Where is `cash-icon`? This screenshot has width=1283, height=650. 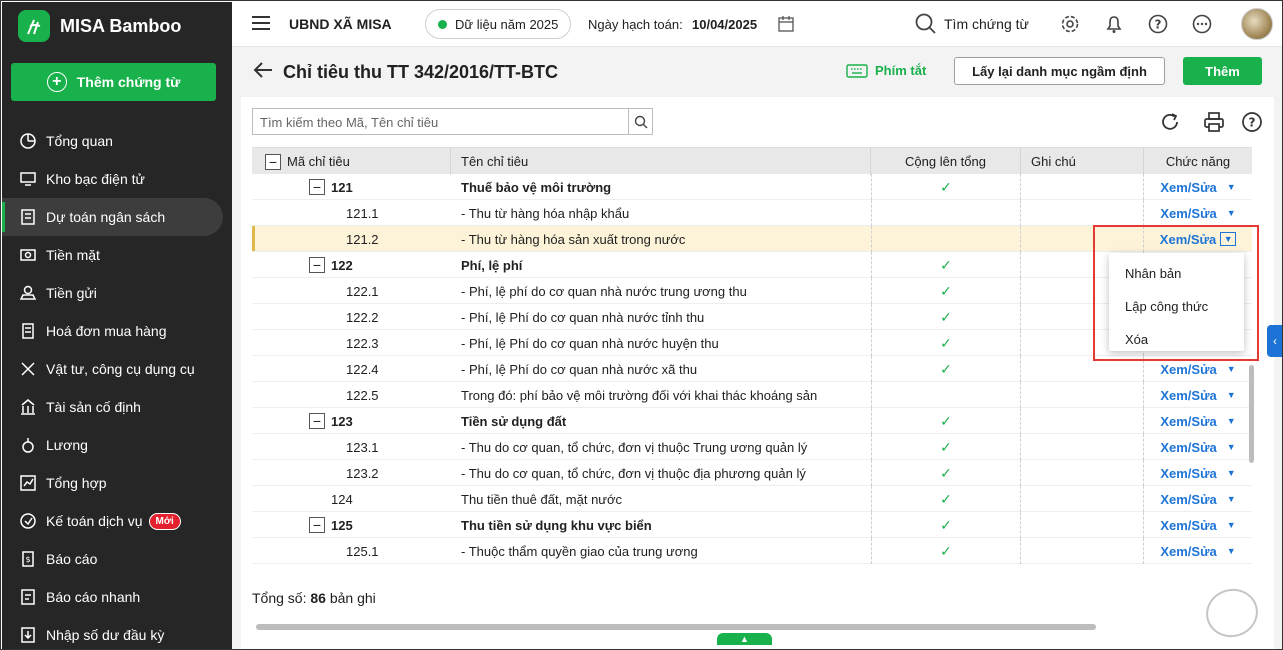
cash-icon is located at coordinates (28, 255).